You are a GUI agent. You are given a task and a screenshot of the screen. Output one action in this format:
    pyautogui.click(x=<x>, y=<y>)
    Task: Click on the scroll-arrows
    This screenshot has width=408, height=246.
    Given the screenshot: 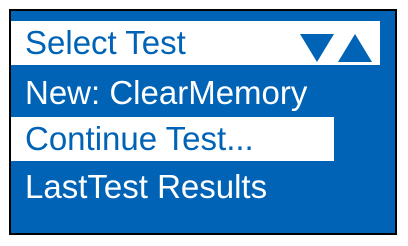 What is the action you would take?
    pyautogui.click(x=336, y=48)
    